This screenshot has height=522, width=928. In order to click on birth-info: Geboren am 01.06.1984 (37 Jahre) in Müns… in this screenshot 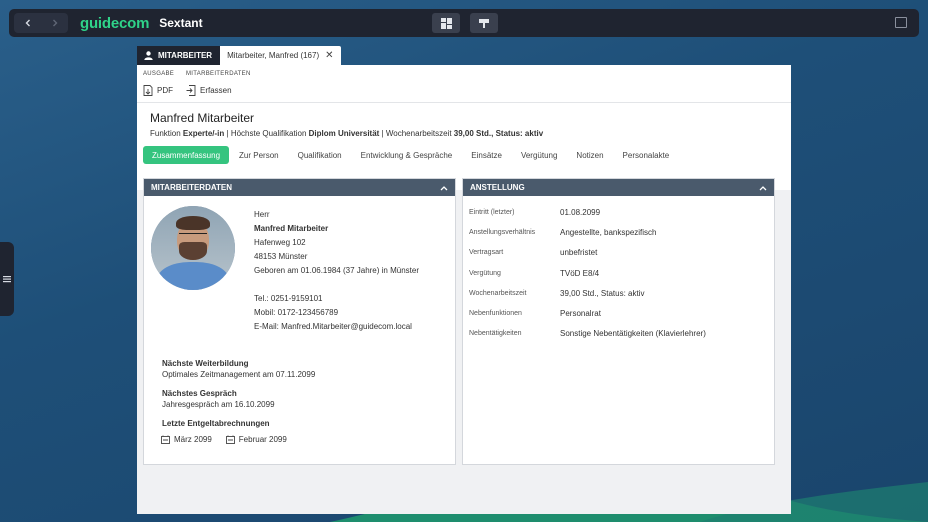, I will do `click(336, 270)`.